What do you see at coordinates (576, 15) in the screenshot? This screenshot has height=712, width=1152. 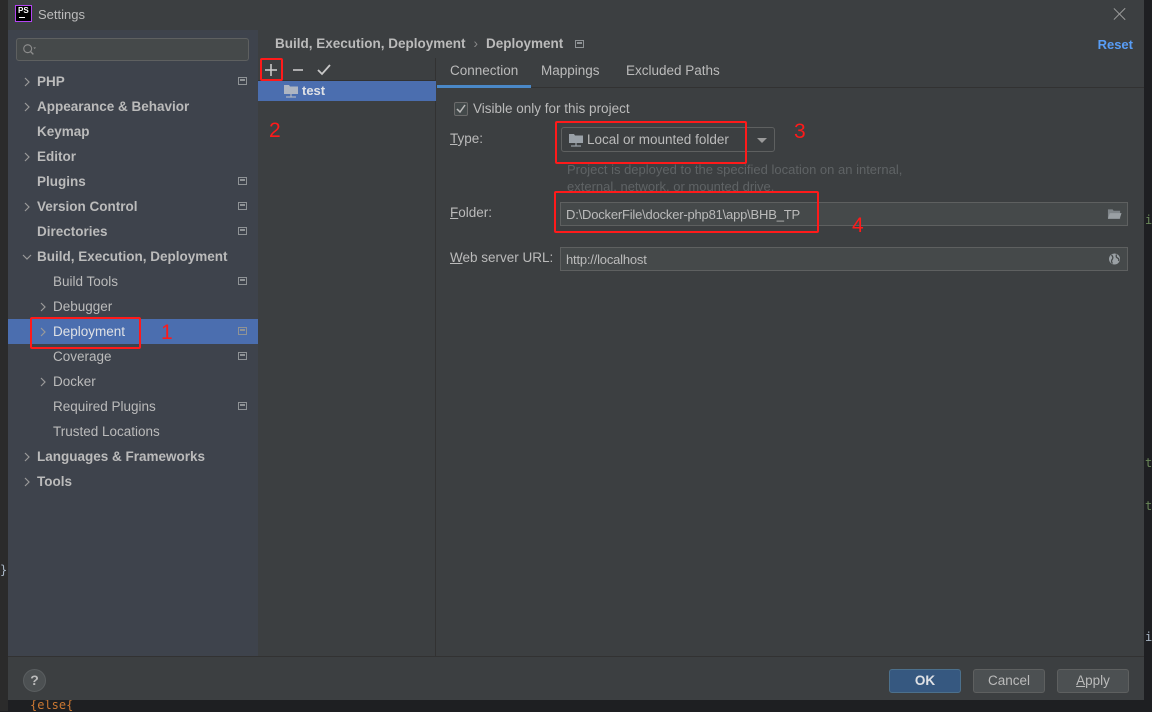 I see `title-bar: PS Settings` at bounding box center [576, 15].